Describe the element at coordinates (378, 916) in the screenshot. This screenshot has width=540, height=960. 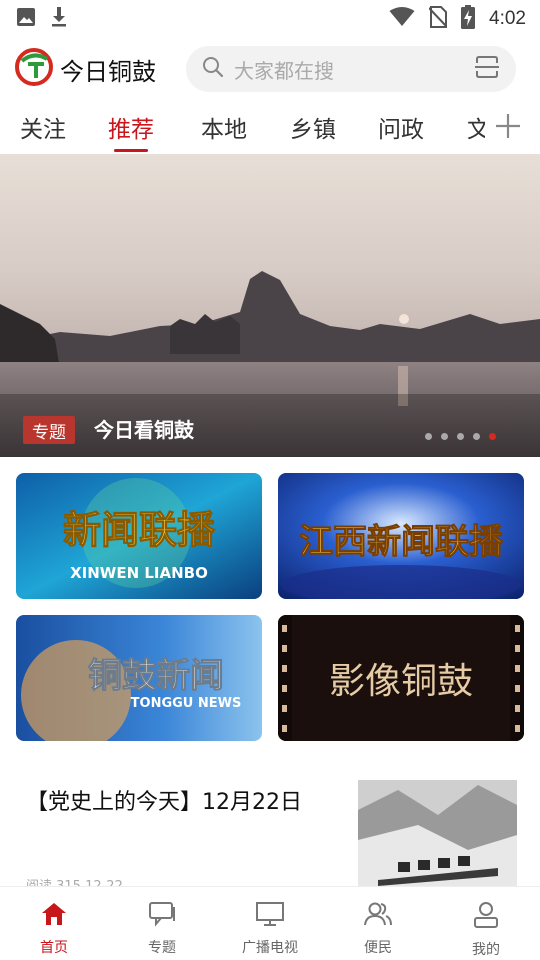
I see `people-icon` at that location.